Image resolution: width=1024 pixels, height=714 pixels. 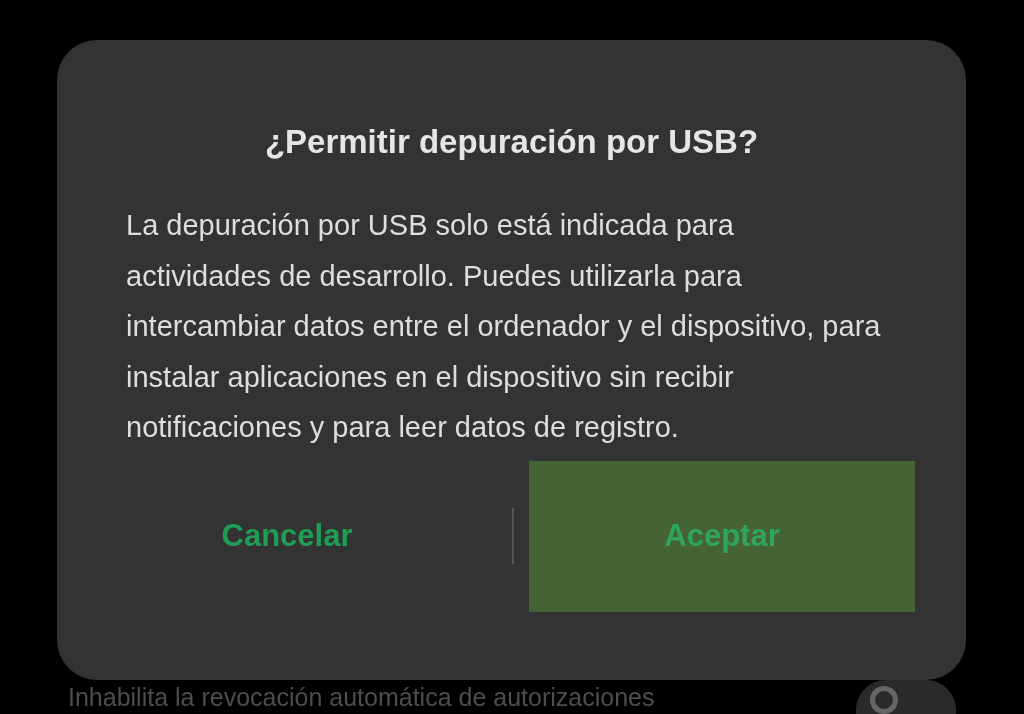 What do you see at coordinates (906, 697) in the screenshot?
I see `toggle-switch` at bounding box center [906, 697].